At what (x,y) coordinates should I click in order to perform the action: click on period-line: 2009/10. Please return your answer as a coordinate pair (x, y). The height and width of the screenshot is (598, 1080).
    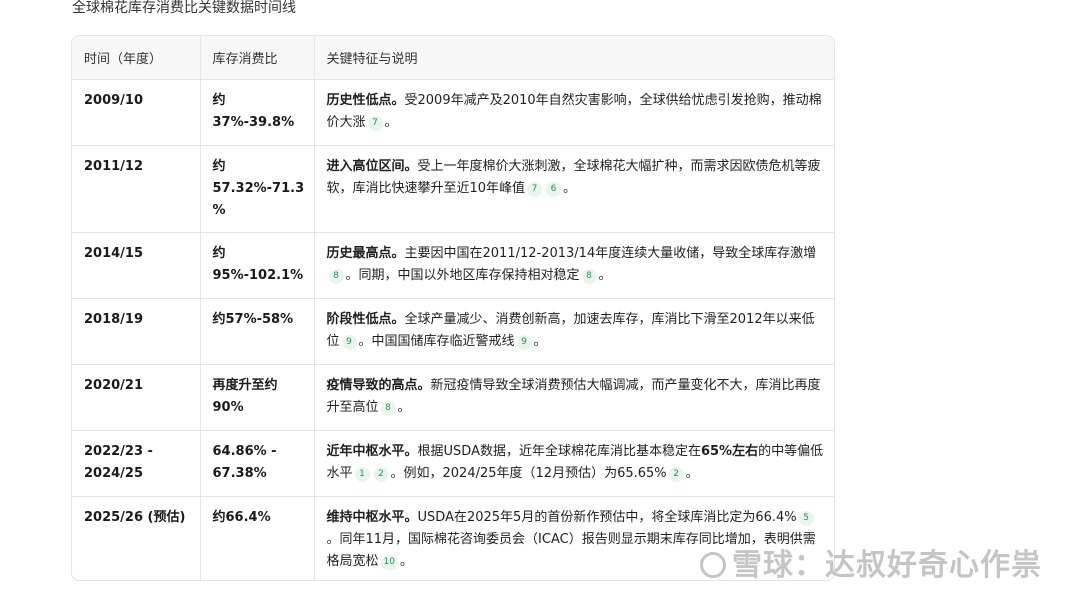
    Looking at the image, I should click on (114, 100).